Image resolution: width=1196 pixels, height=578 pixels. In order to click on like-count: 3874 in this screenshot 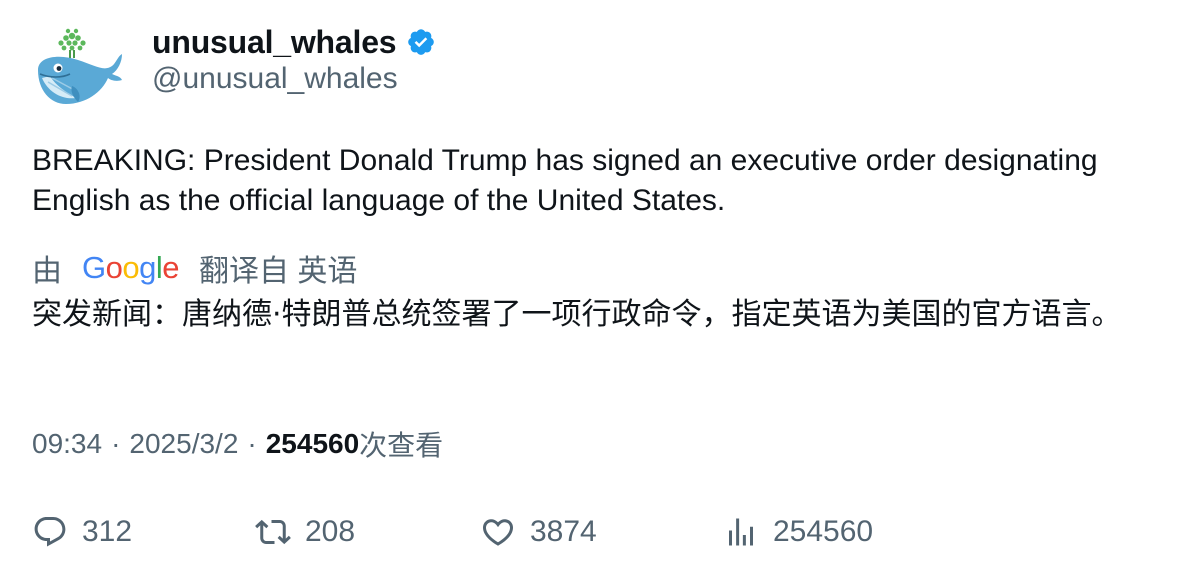, I will do `click(563, 531)`.